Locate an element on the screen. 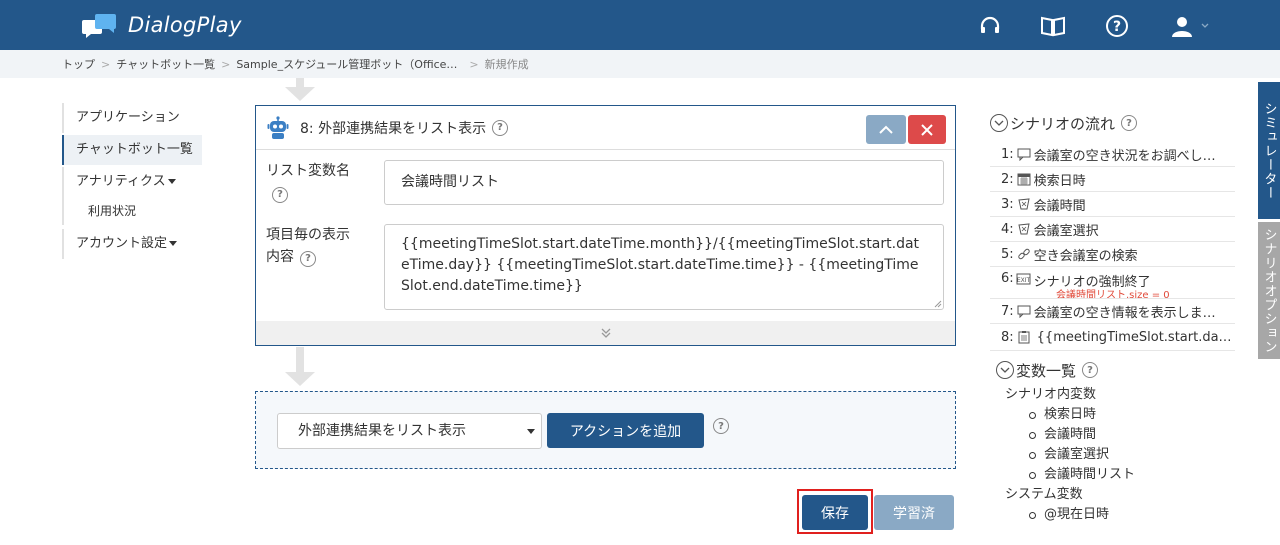 The height and width of the screenshot is (545, 1280). var-item: 会議時間リスト is located at coordinates (1112, 475).